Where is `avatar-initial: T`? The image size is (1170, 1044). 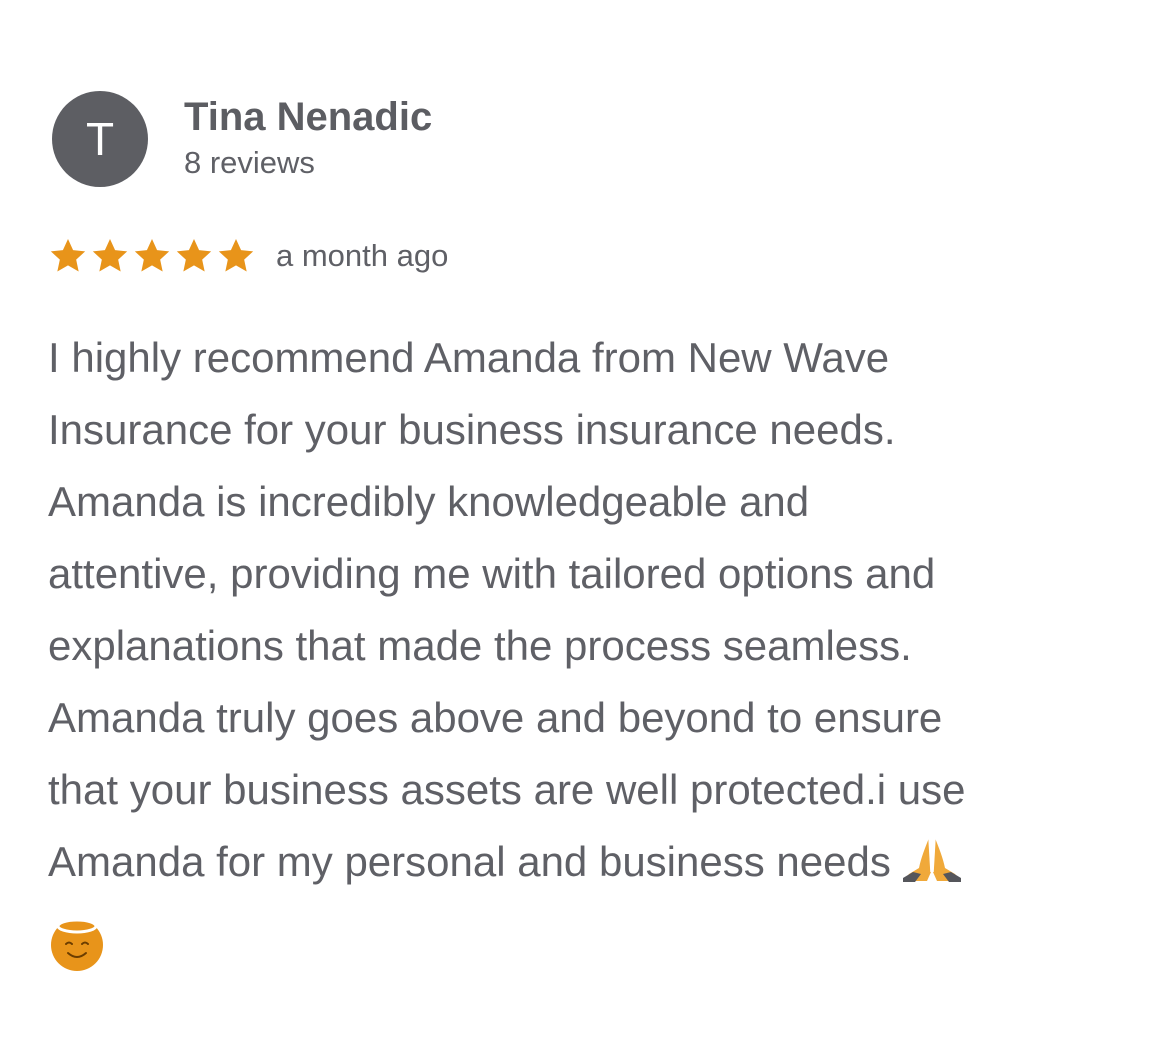
avatar-initial: T is located at coordinates (100, 139).